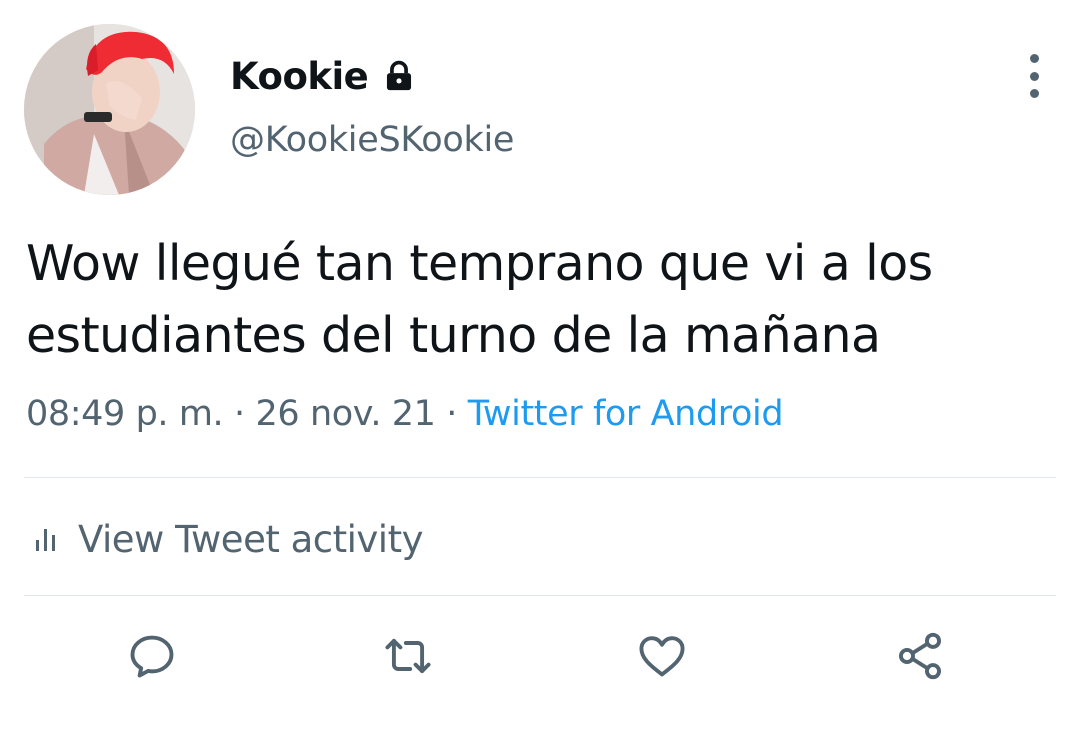 This screenshot has width=1080, height=734. Describe the element at coordinates (250, 539) in the screenshot. I see `view-tweet-activity-label: View Tweet activity` at that location.